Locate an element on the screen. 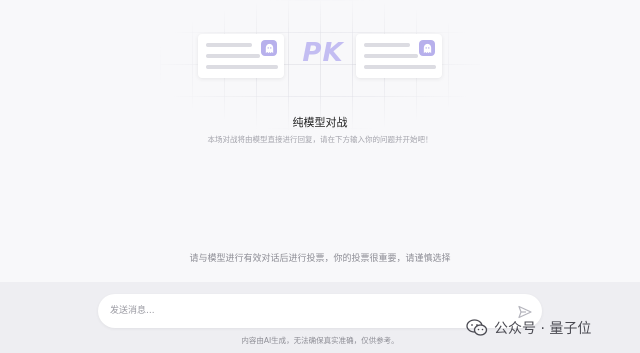  message-input is located at coordinates (305, 311).